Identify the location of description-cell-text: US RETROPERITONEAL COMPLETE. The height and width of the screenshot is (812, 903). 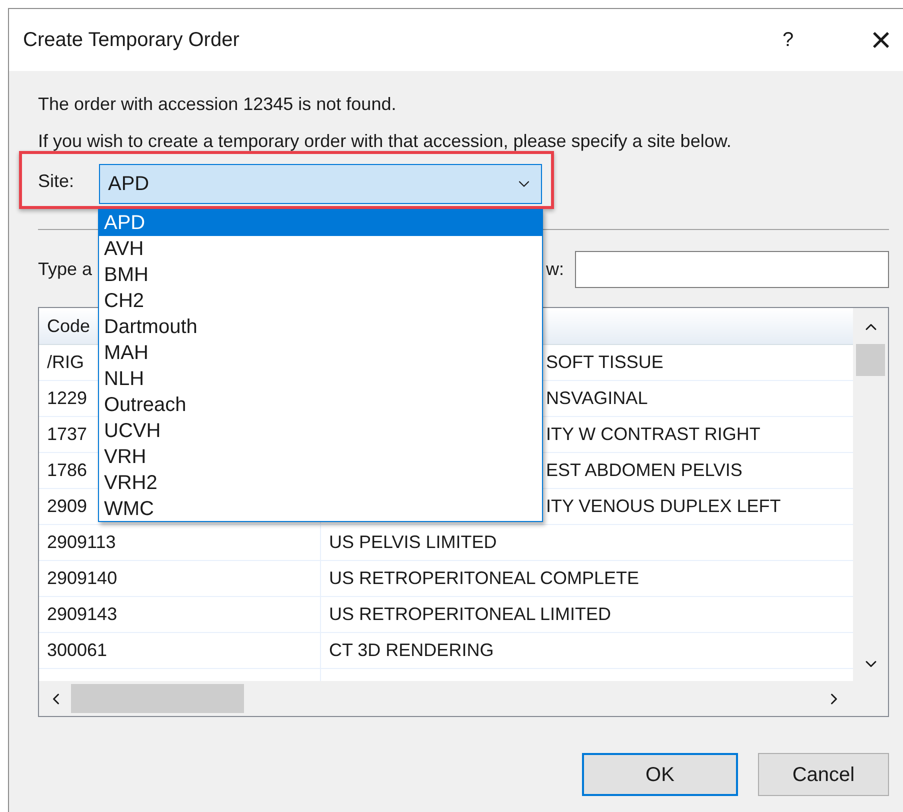
(484, 578).